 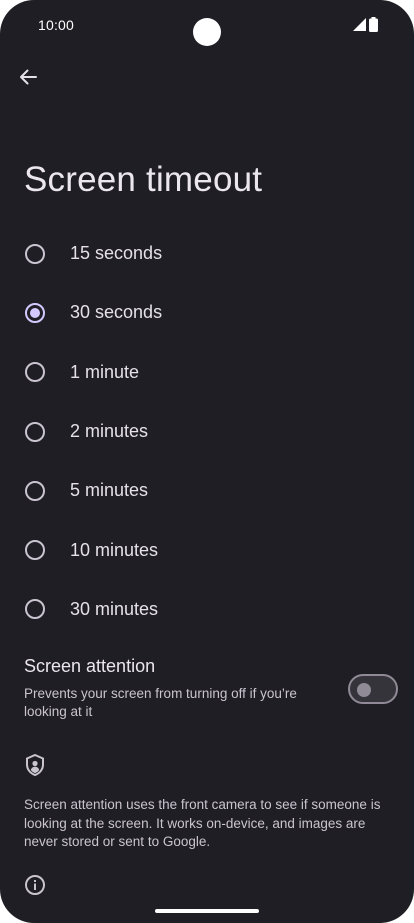 I want to click on info-icon, so click(x=35, y=885).